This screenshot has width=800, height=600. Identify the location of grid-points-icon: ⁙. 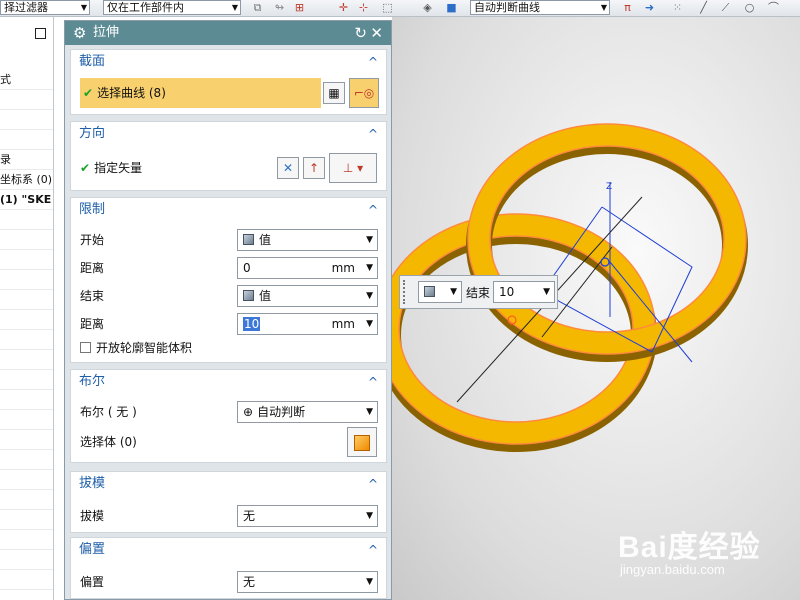
(677, 8).